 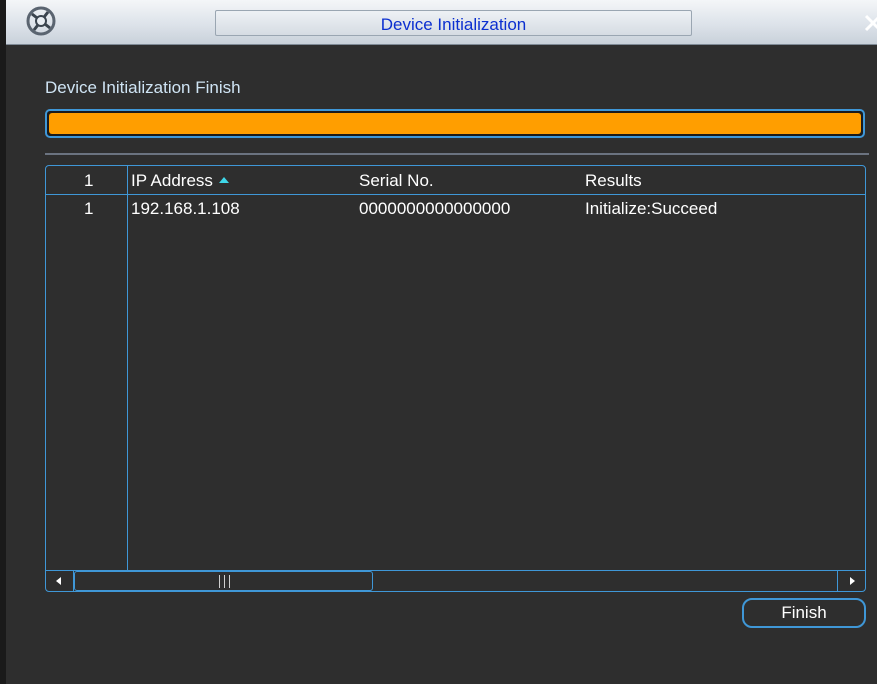 I want to click on scroll-right-icon, so click(x=852, y=581).